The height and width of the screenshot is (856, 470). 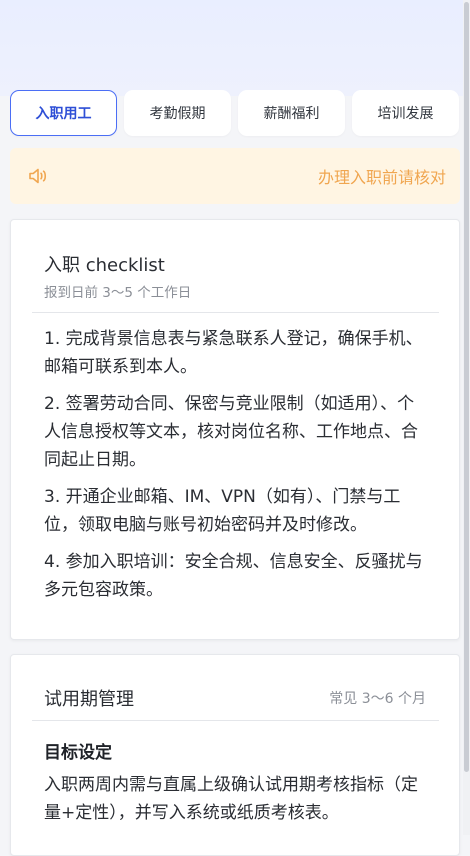 What do you see at coordinates (405, 113) in the screenshot?
I see `tab-training-development: 培训发展` at bounding box center [405, 113].